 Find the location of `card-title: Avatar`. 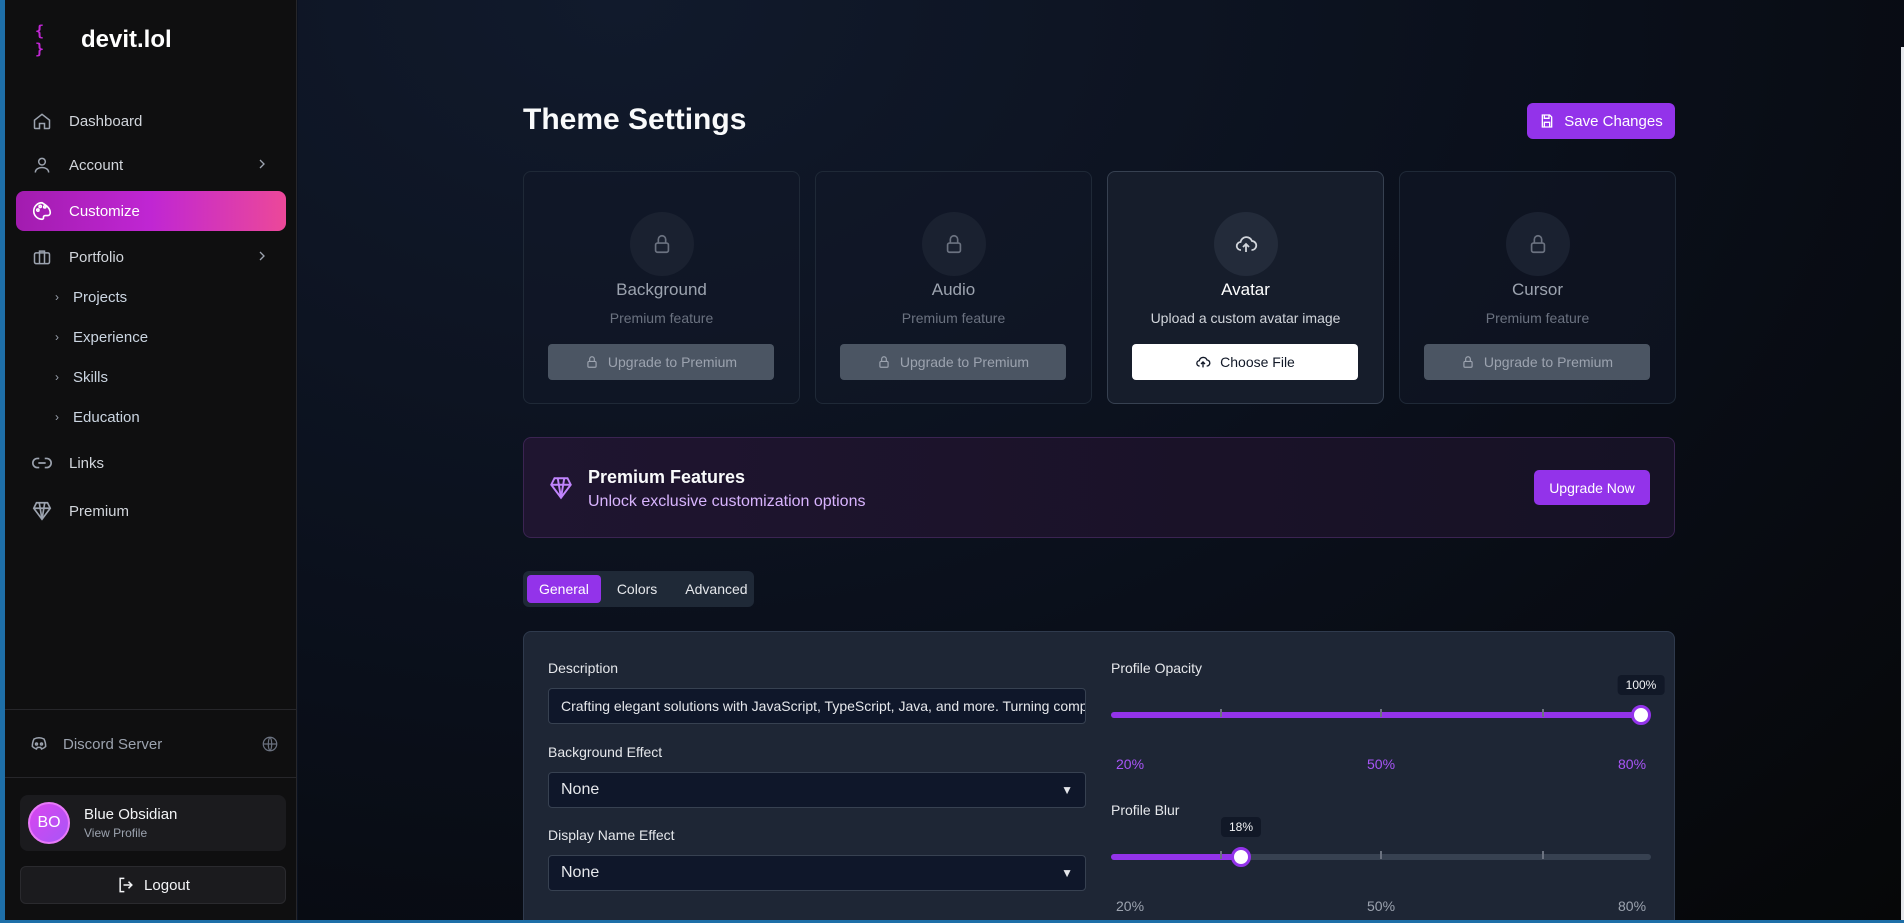

card-title: Avatar is located at coordinates (1245, 289).